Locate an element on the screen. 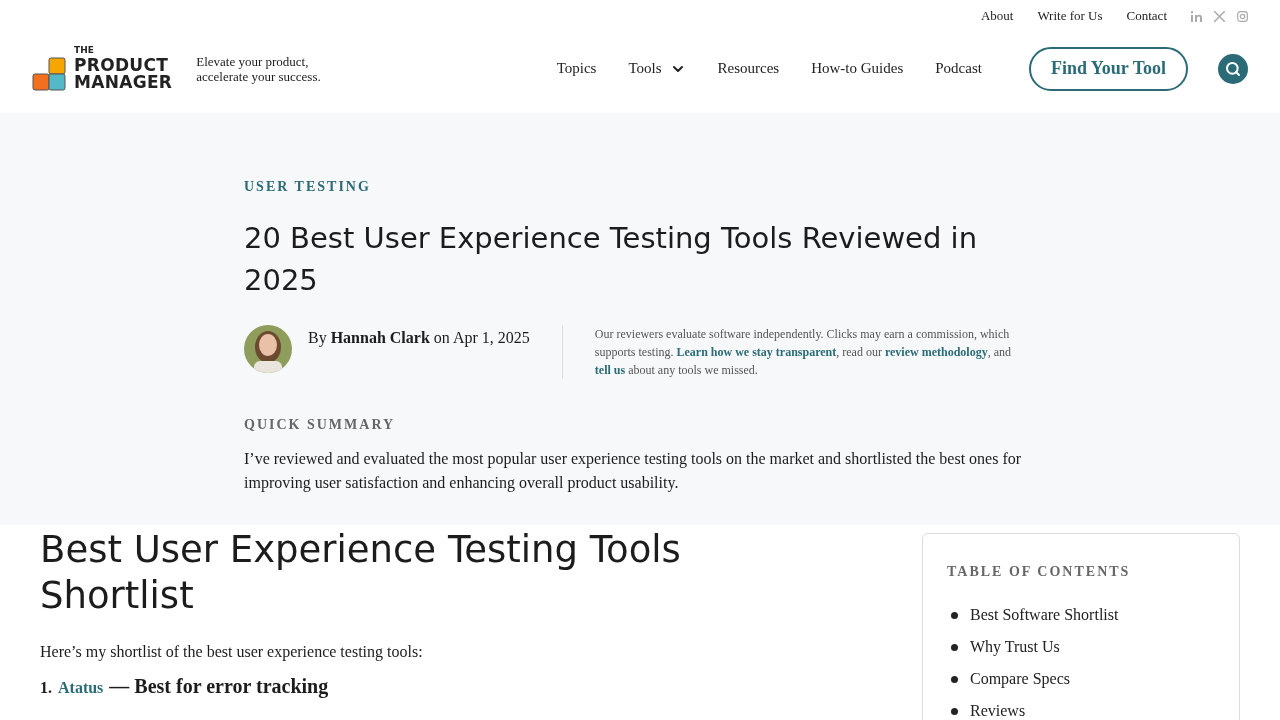 The width and height of the screenshot is (1280, 720). toc-link: Why Trust Us is located at coordinates (1081, 647).